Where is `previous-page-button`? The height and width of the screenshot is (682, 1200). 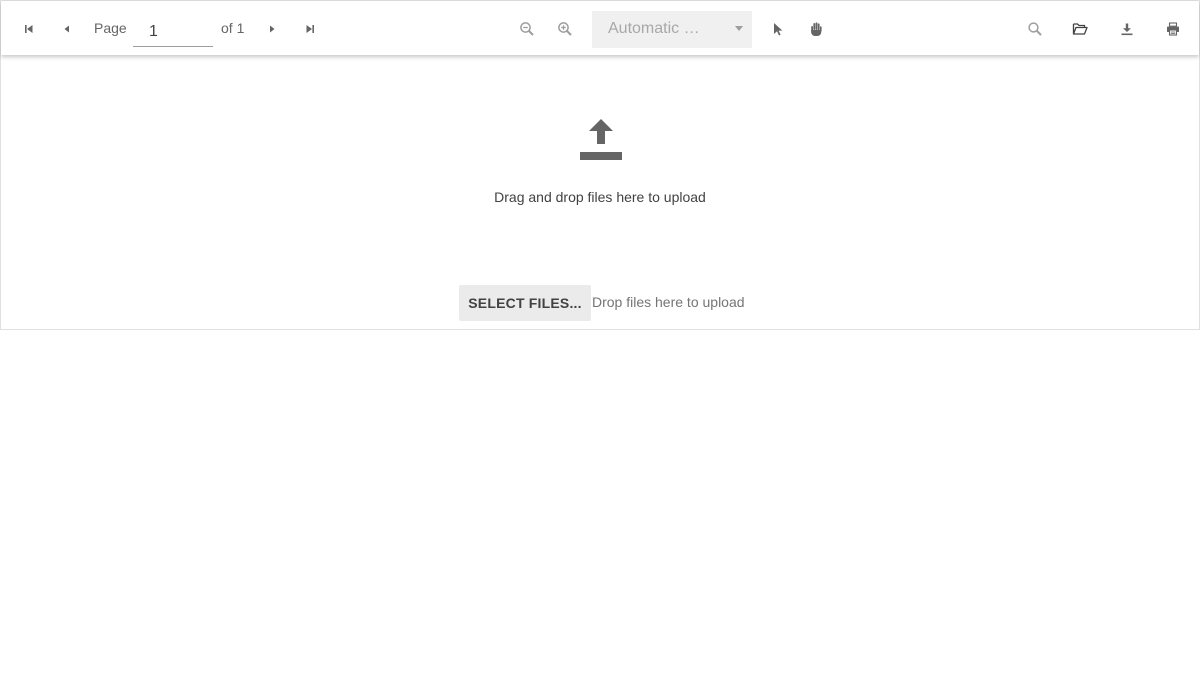
previous-page-button is located at coordinates (67, 29).